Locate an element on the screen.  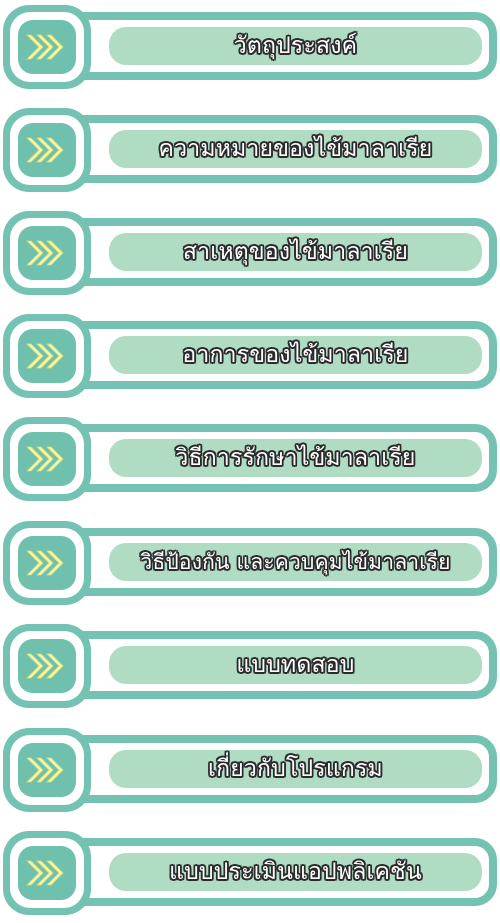
menu-label-pill: วิธีการรักษาไข้มาลาเรีย is located at coordinates (295, 458).